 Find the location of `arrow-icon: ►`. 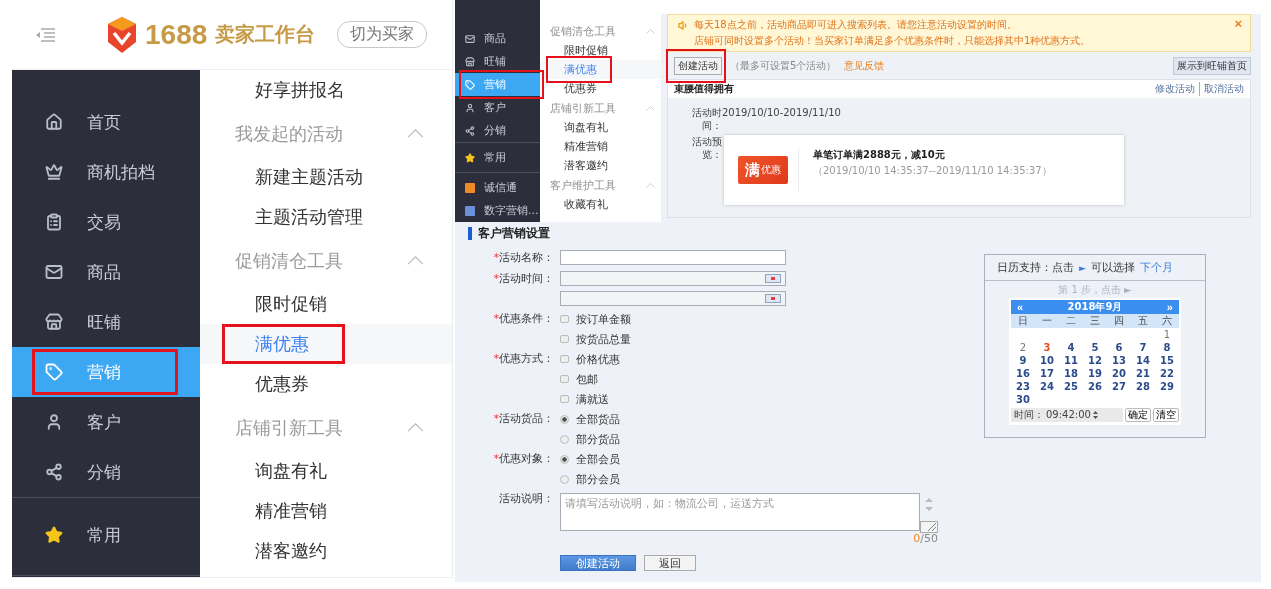

arrow-icon: ► is located at coordinates (1082, 267).